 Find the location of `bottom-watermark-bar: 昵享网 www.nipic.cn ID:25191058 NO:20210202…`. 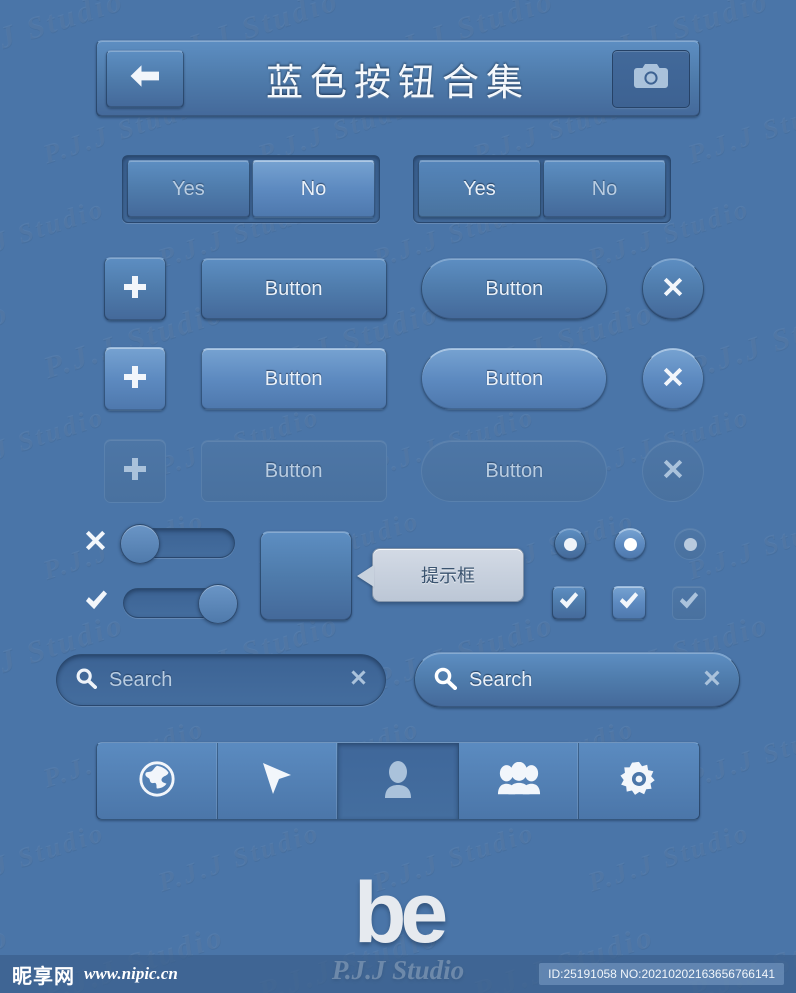

bottom-watermark-bar: 昵享网 www.nipic.cn ID:25191058 NO:20210202… is located at coordinates (398, 974).